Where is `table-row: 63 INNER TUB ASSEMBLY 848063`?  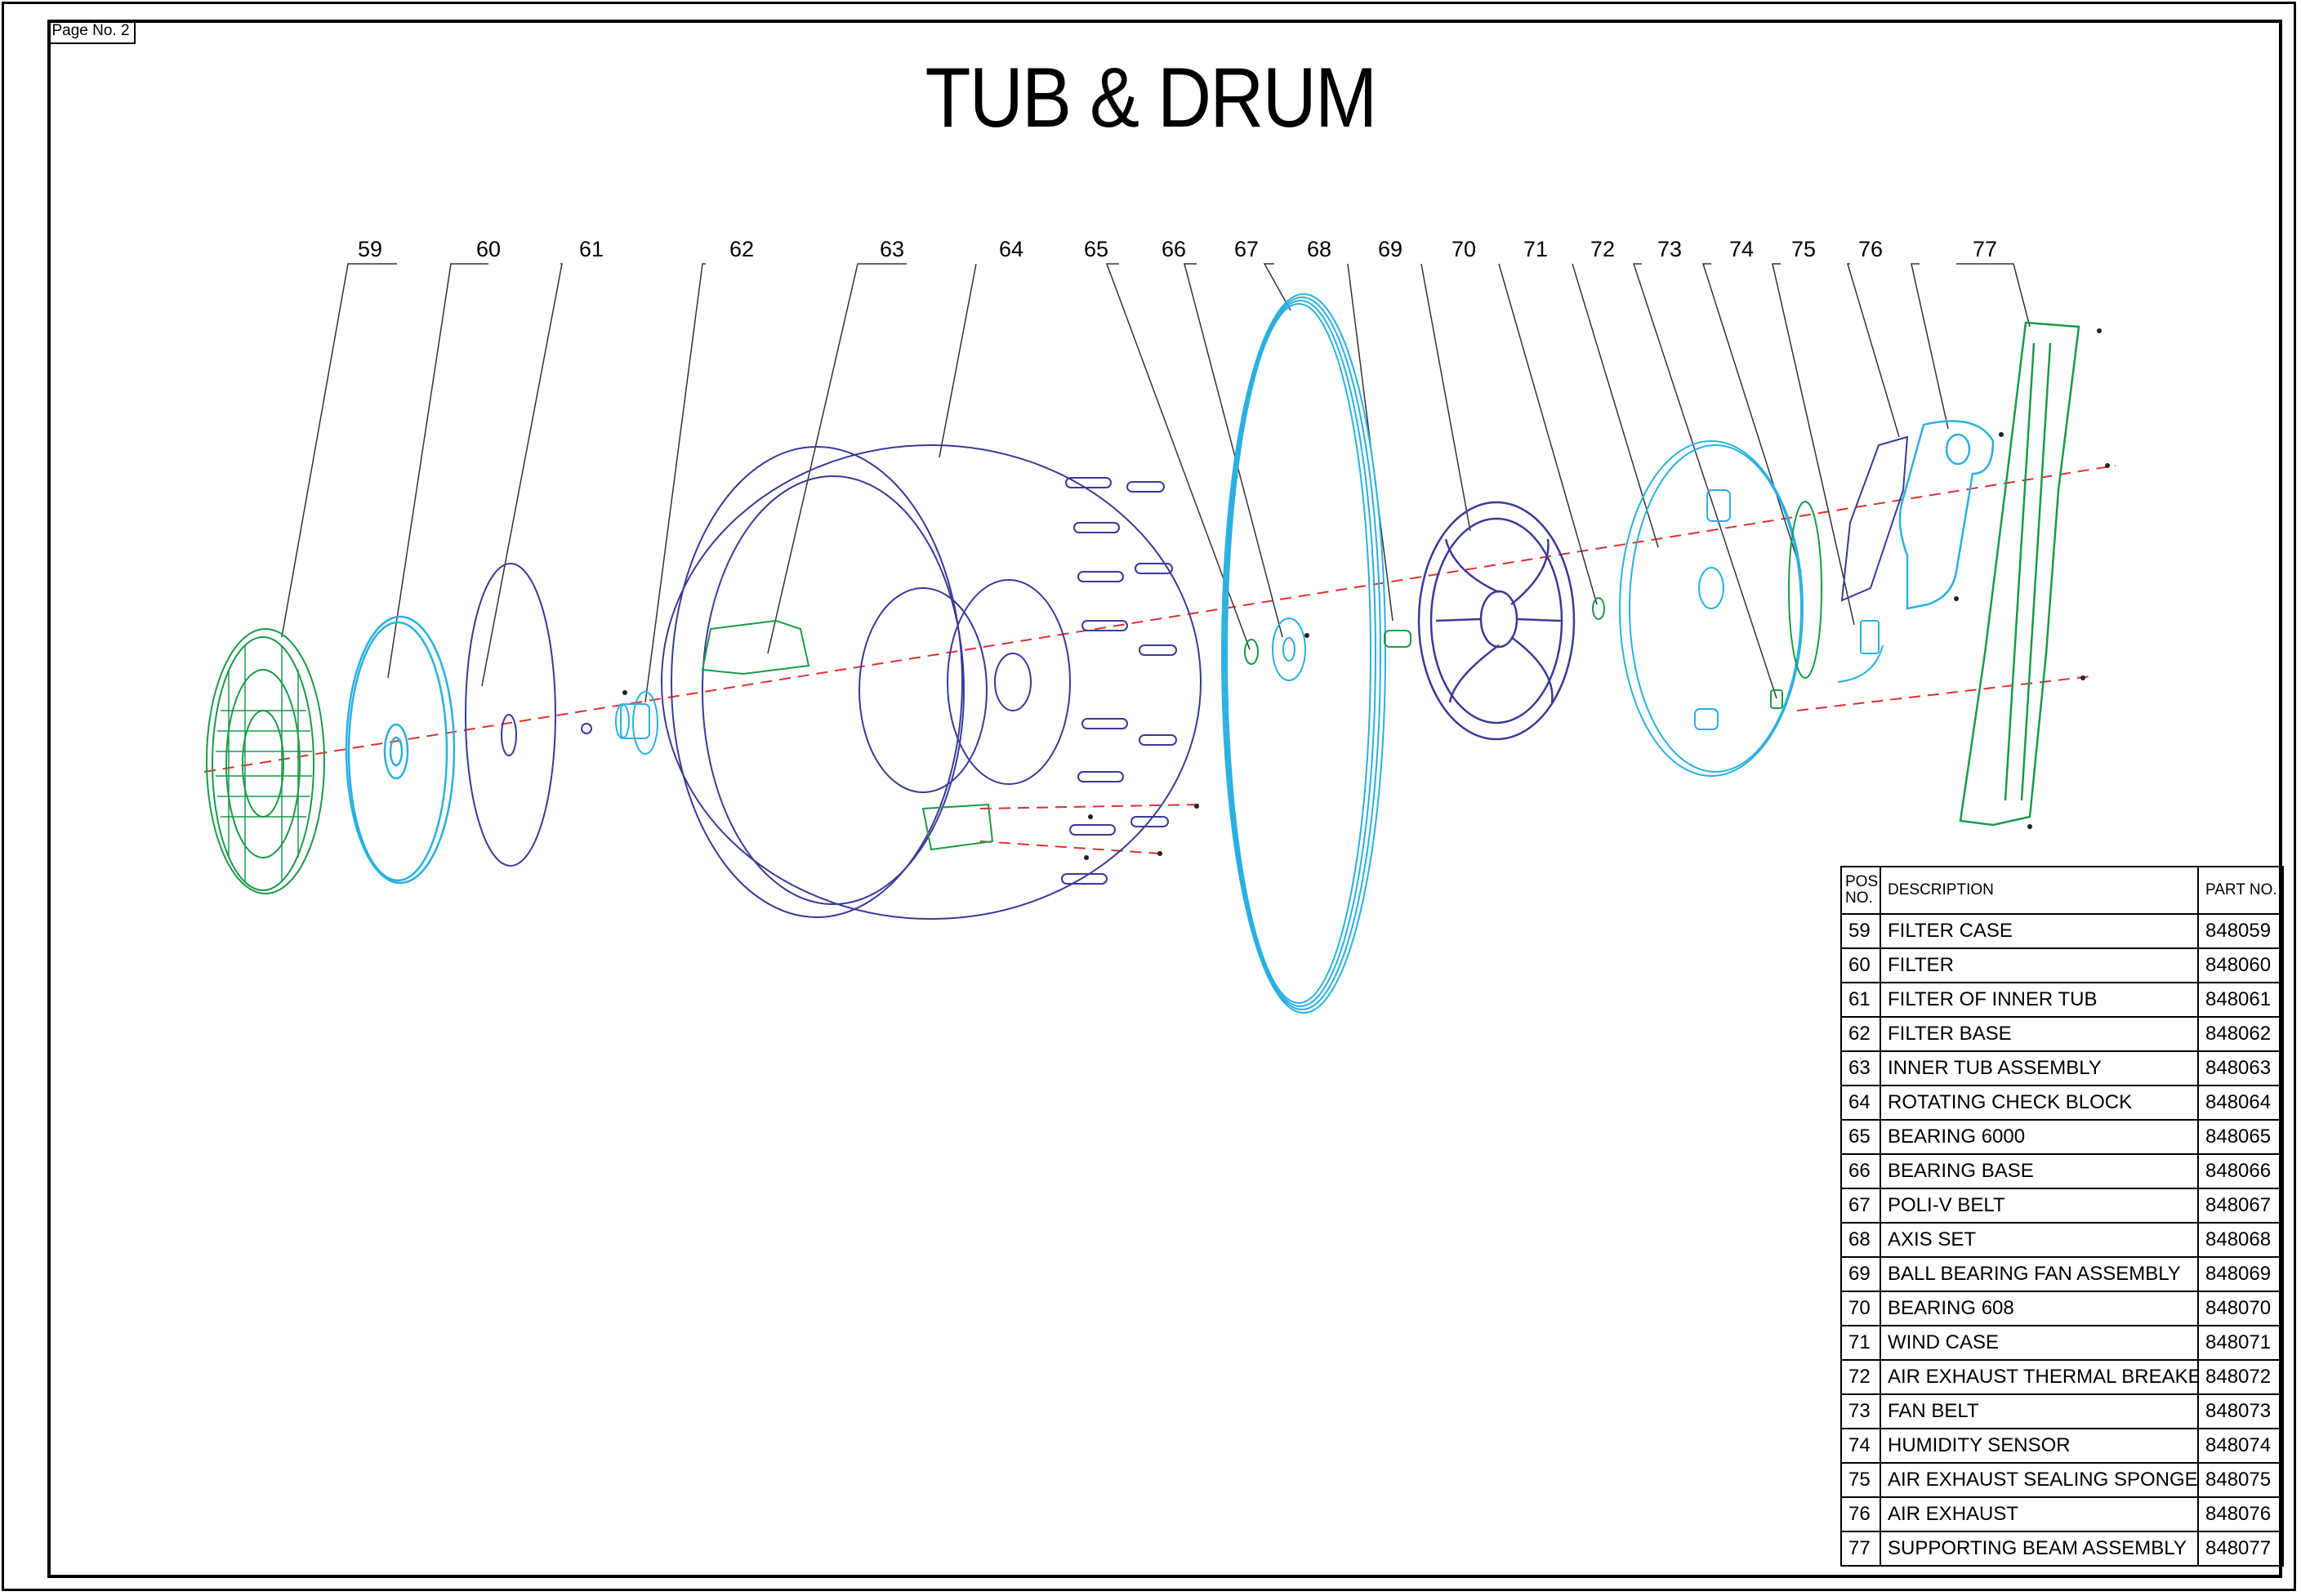 table-row: 63 INNER TUB ASSEMBLY 848063 is located at coordinates (2062, 1068).